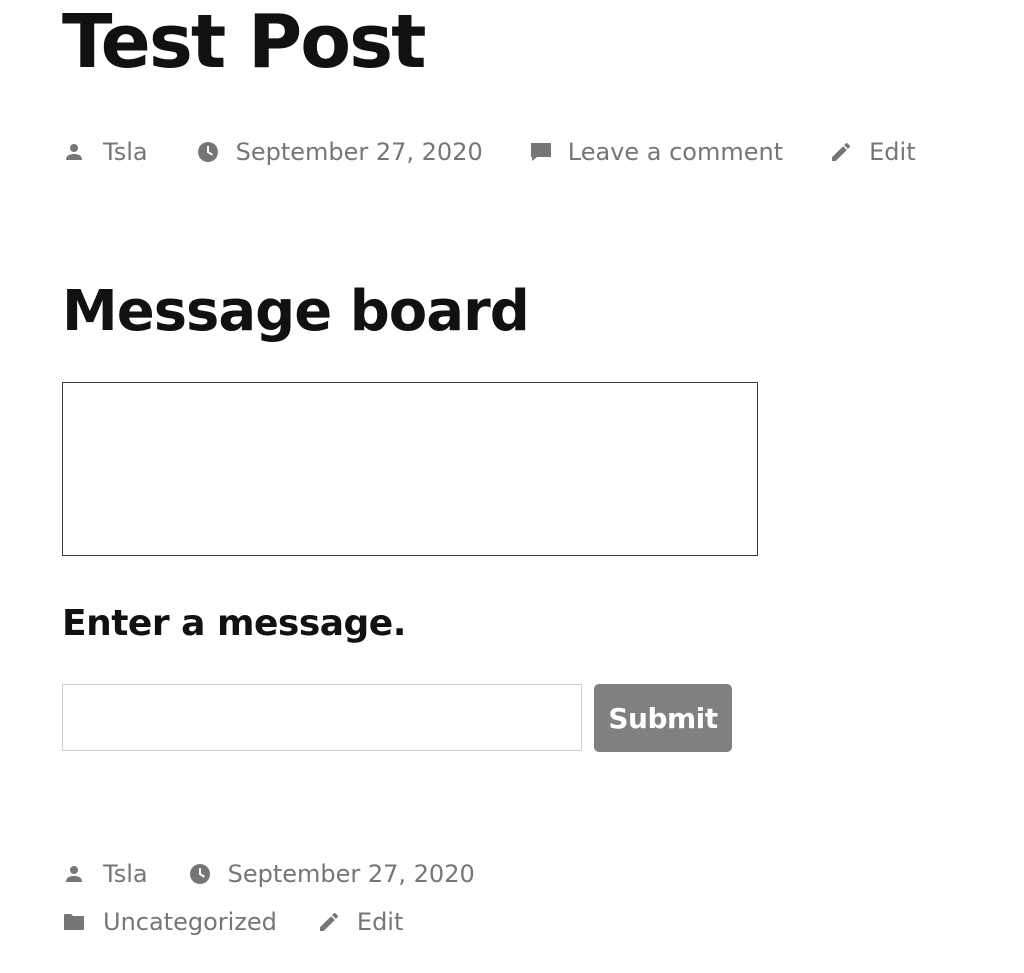 This screenshot has height=973, width=1024. I want to click on footer-meta-category: Uncategorized, so click(169, 922).